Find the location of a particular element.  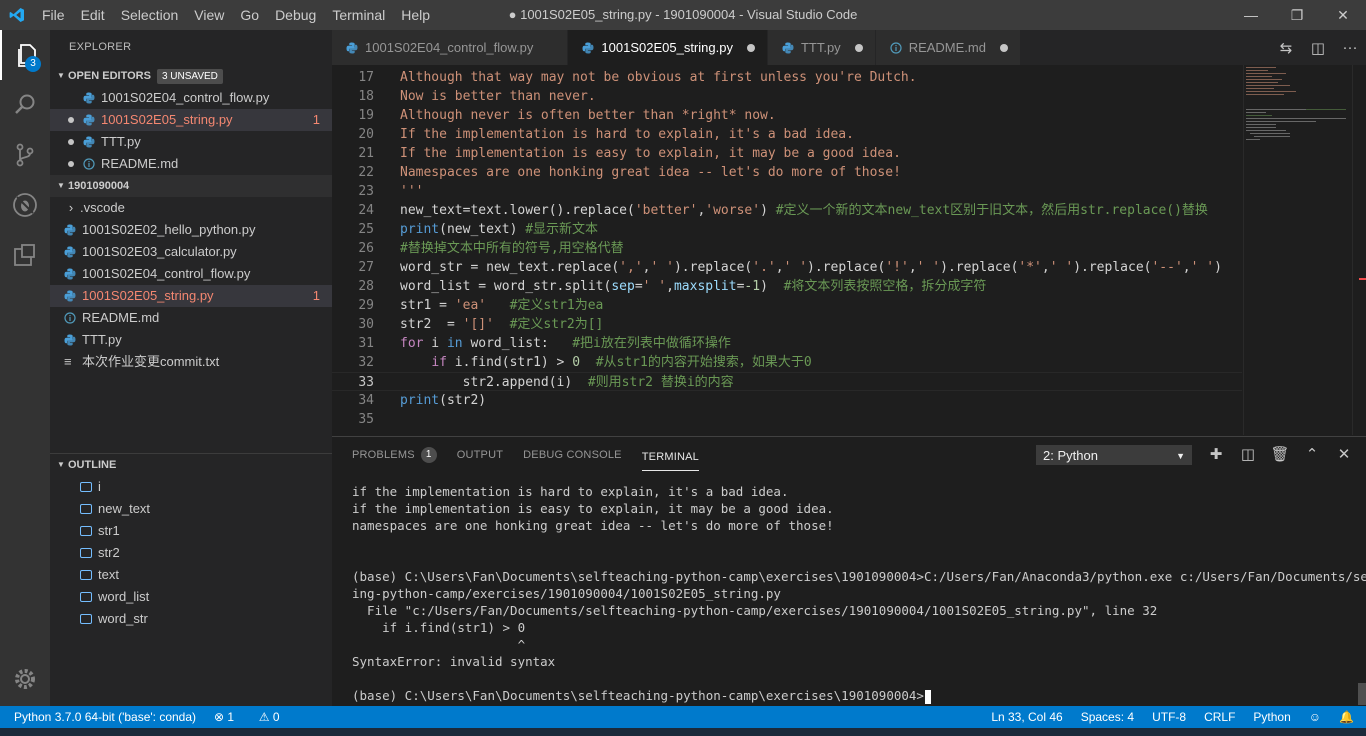

code-line: 23 ''' is located at coordinates (787, 191).